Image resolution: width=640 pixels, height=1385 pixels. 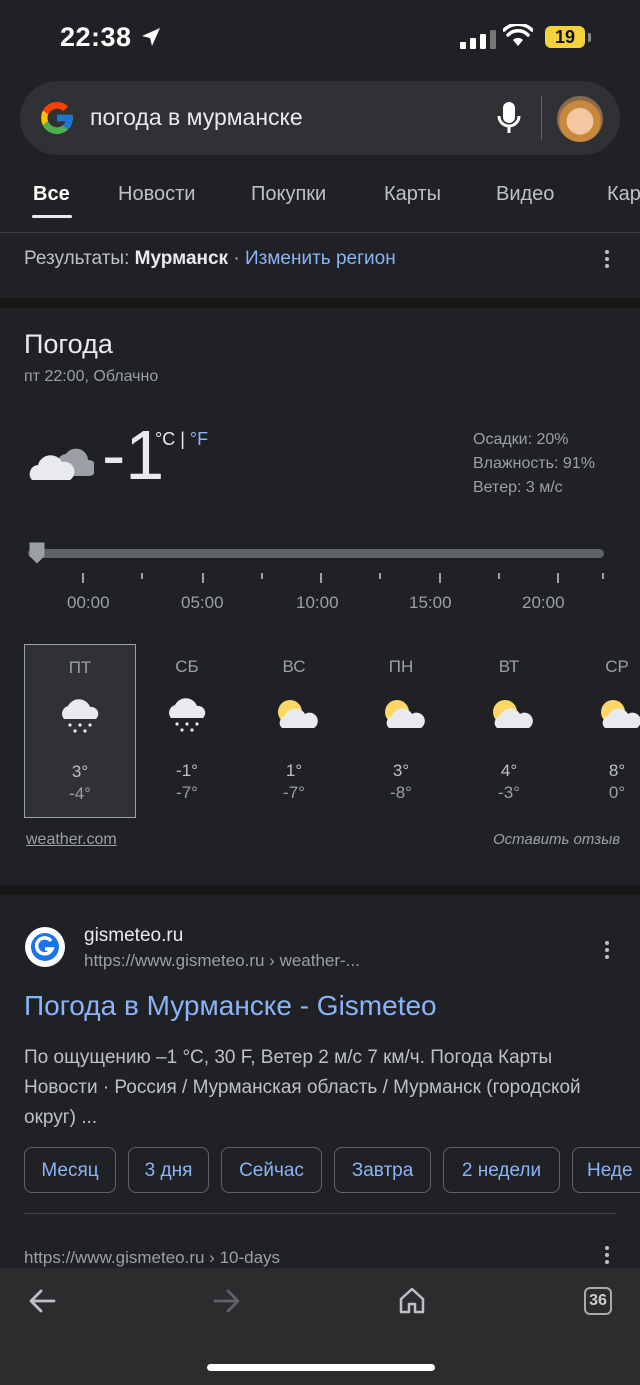 What do you see at coordinates (152, 1258) in the screenshot?
I see `result-url-2: https://www.gismeteo.ru › 10-days` at bounding box center [152, 1258].